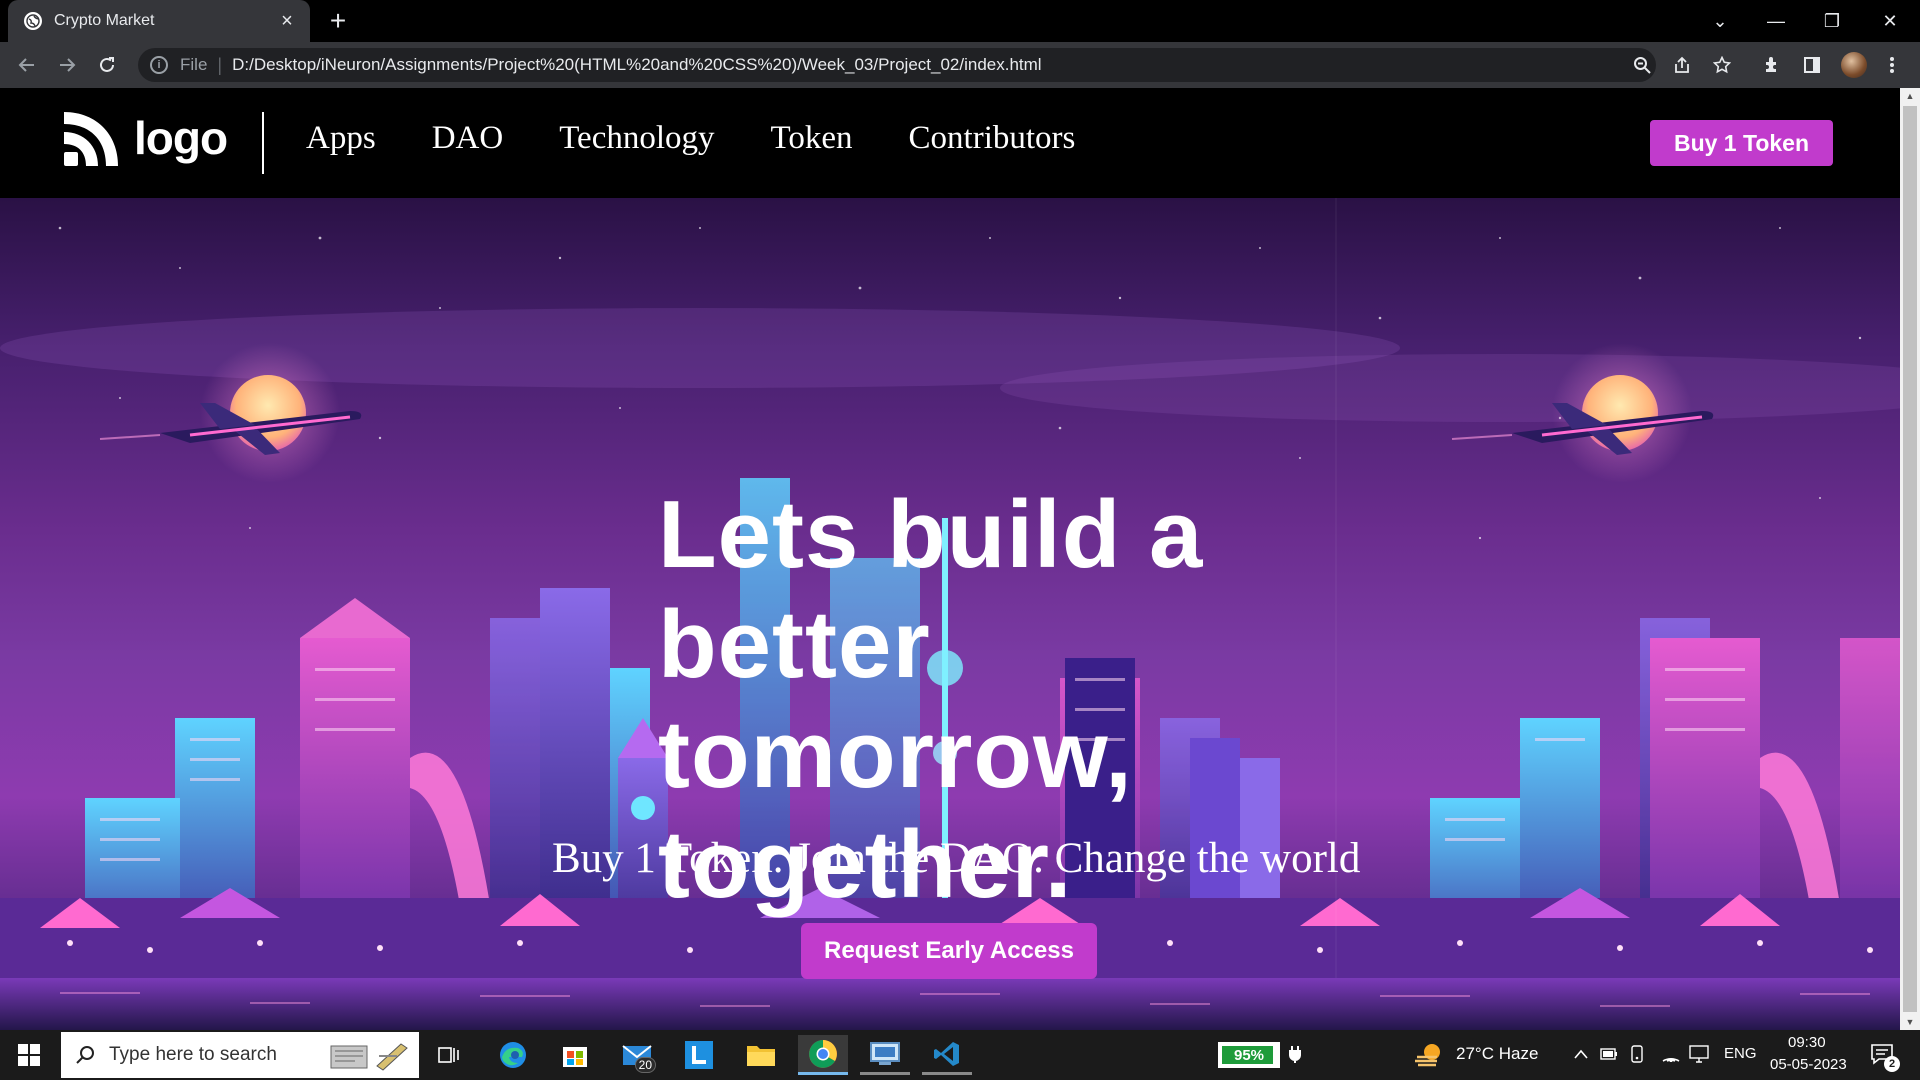  Describe the element at coordinates (263, 143) in the screenshot. I see `nav-divider` at that location.